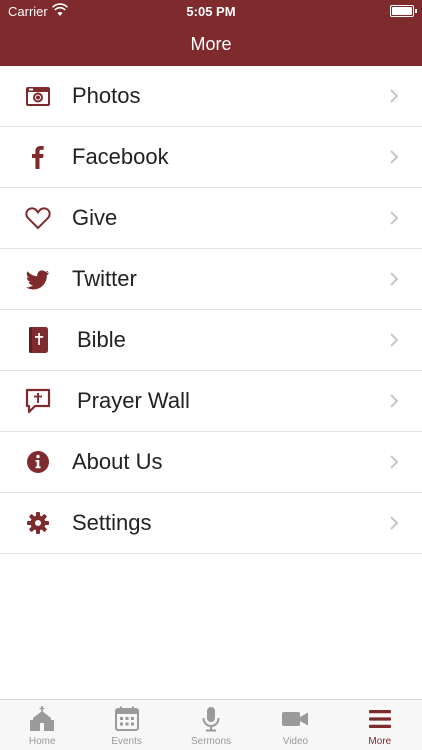  Describe the element at coordinates (106, 95) in the screenshot. I see `menu-item-label: Photos` at that location.